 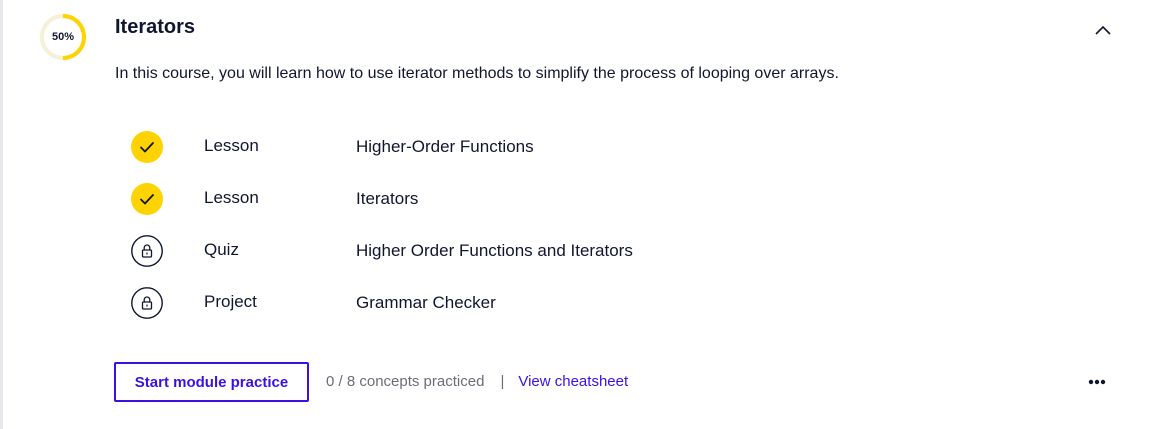 What do you see at coordinates (515, 303) in the screenshot?
I see `content-item-row: Project Grammar Checker` at bounding box center [515, 303].